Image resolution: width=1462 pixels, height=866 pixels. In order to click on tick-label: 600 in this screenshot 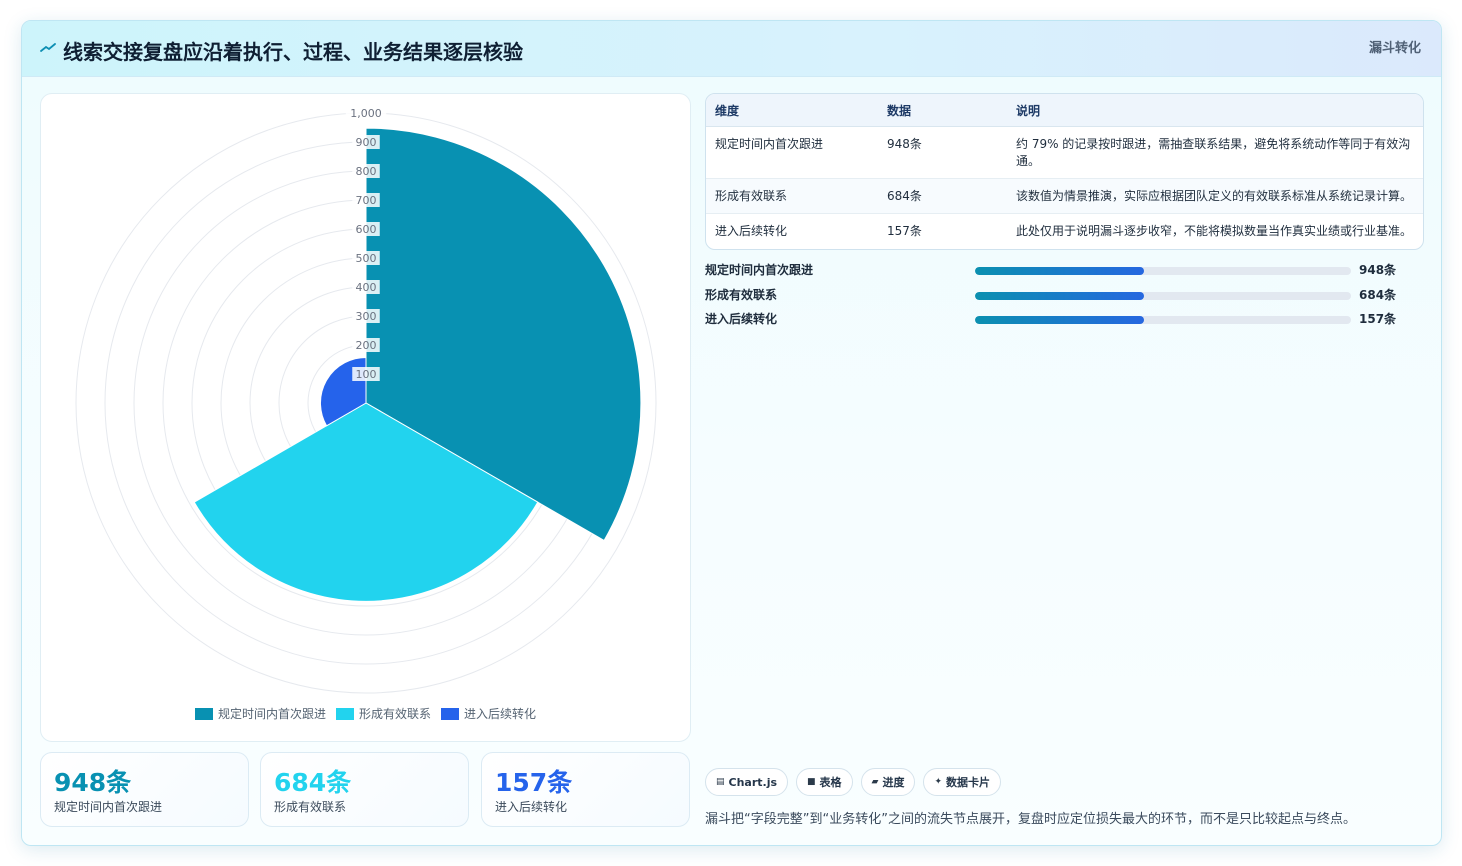, I will do `click(366, 229)`.